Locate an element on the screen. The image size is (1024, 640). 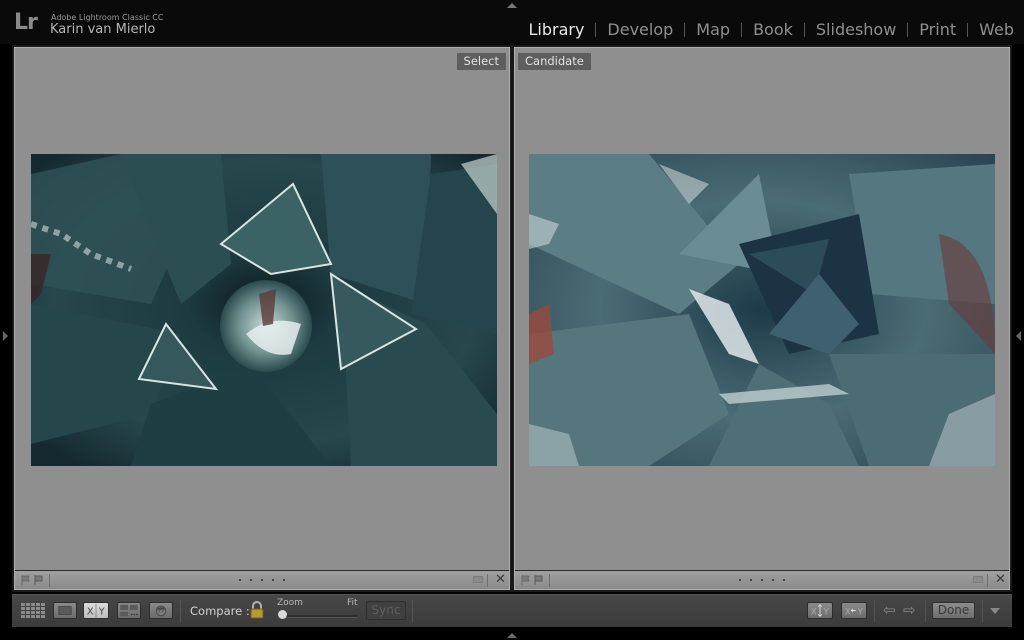
module-library: Library is located at coordinates (556, 29).